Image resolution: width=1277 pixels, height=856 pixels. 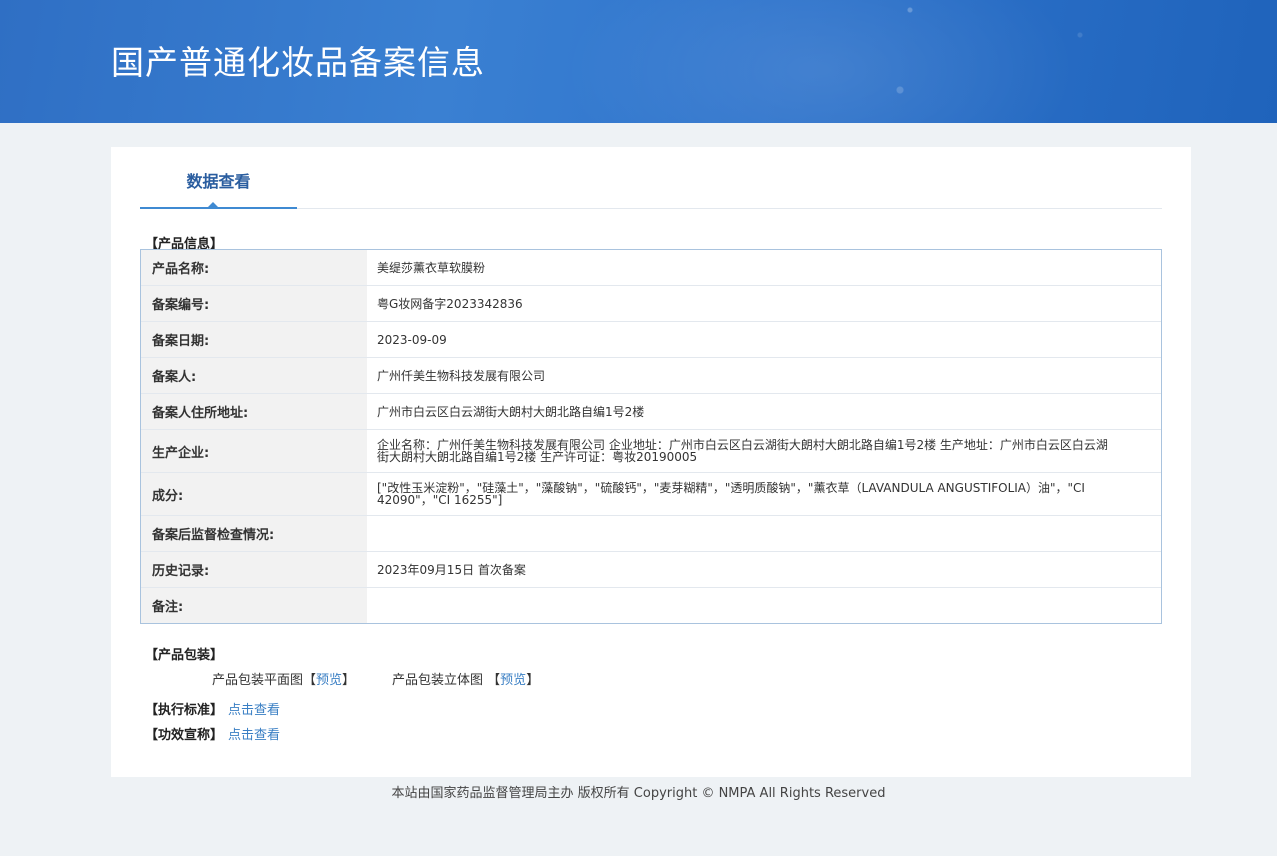 I want to click on tab-data-view: 数据查看, so click(x=218, y=185).